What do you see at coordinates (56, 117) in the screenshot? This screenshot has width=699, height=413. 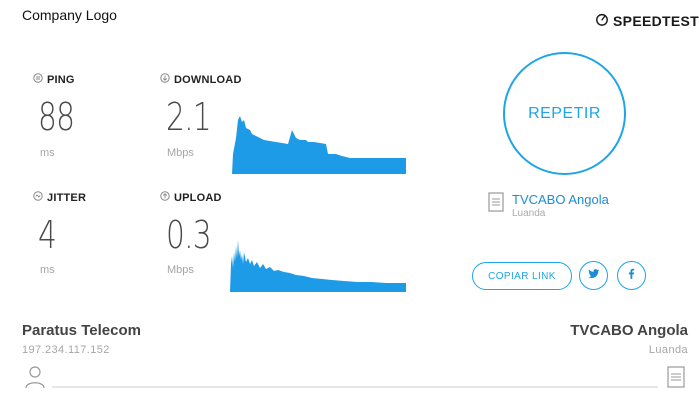 I see `ping-value: 88` at bounding box center [56, 117].